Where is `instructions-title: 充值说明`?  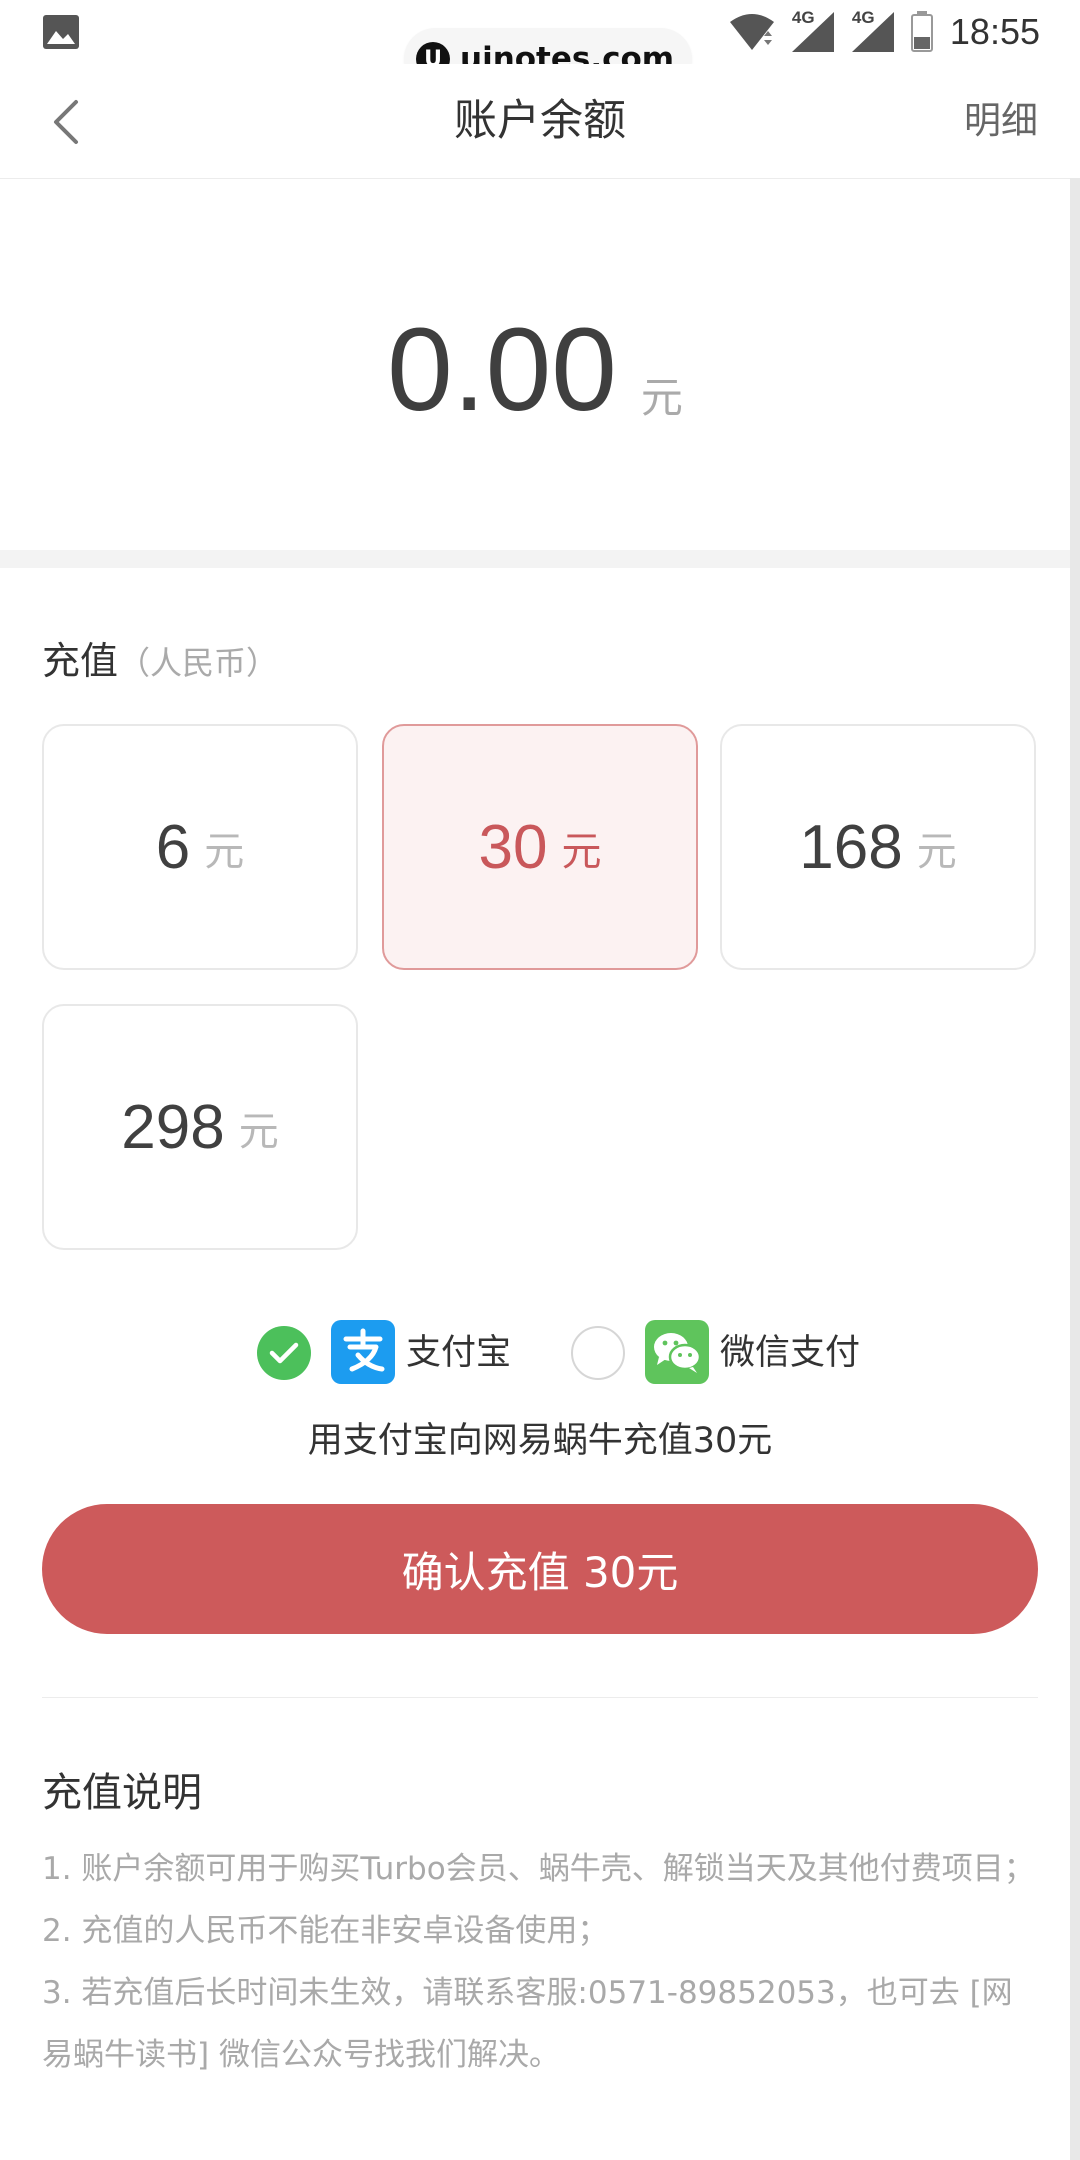
instructions-title: 充值说明 is located at coordinates (122, 1793).